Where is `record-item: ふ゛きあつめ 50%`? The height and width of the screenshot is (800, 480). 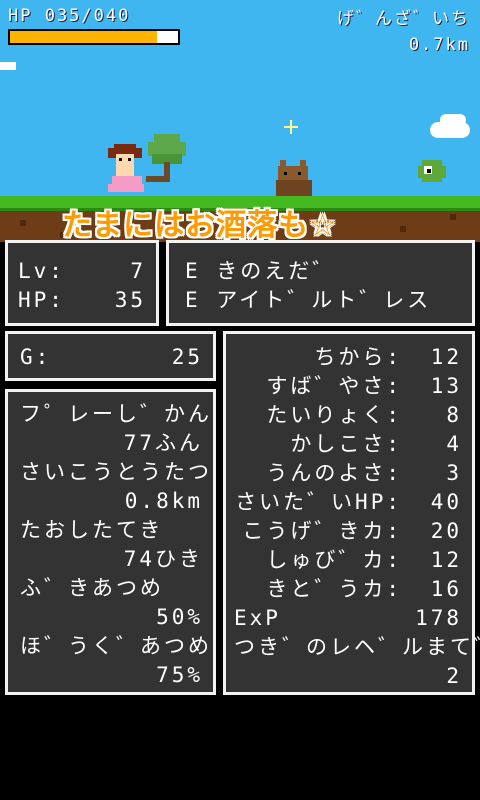 record-item: ふ゛きあつめ 50% is located at coordinates (111, 603).